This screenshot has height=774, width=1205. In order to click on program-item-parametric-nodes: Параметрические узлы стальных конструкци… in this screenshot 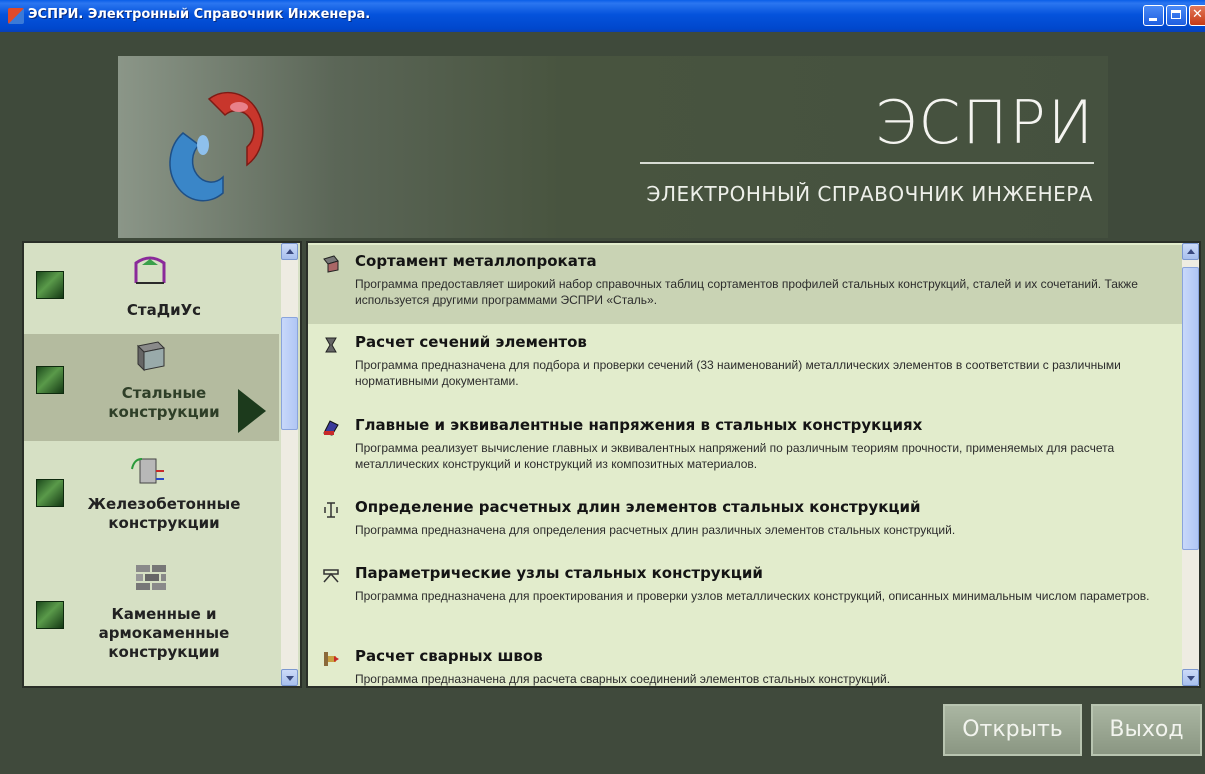, I will do `click(745, 597)`.